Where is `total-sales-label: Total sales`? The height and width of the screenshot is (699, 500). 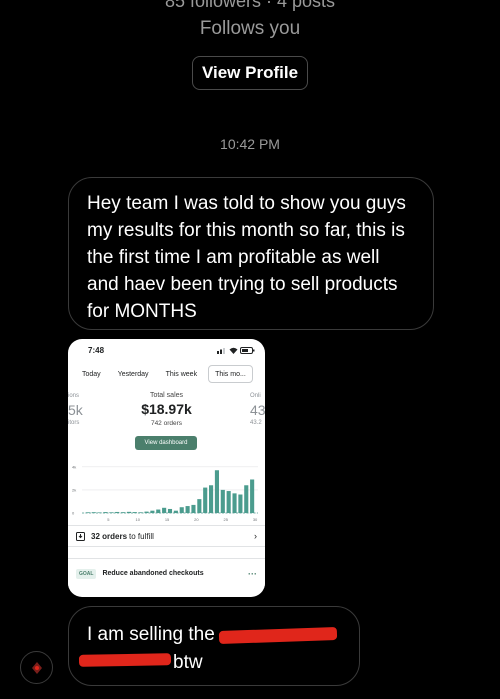
total-sales-label: Total sales is located at coordinates (166, 395).